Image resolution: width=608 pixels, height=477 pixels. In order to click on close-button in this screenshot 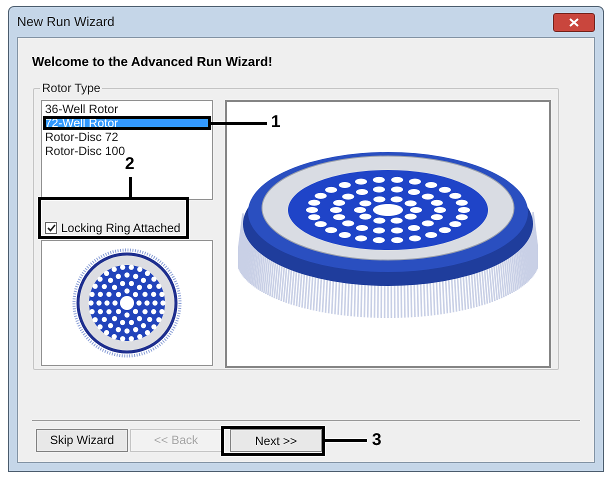, I will do `click(574, 22)`.